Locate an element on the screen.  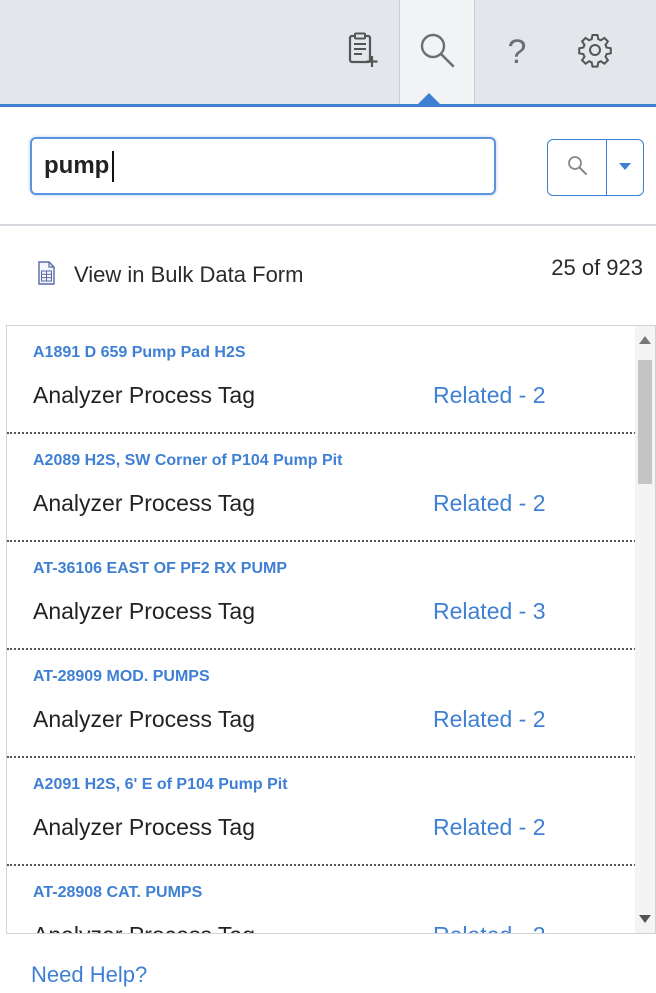
results-scrollbar is located at coordinates (645, 629).